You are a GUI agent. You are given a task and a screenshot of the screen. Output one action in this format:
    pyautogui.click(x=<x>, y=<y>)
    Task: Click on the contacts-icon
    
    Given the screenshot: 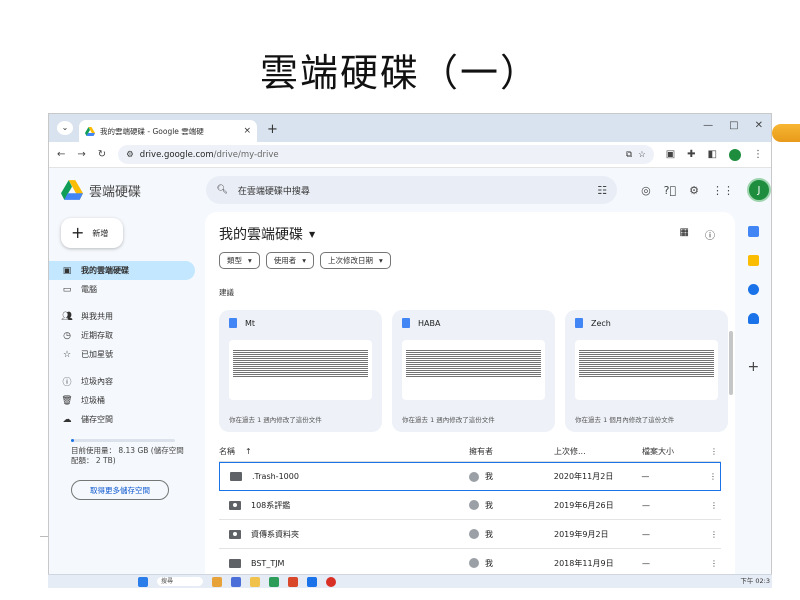 What is the action you would take?
    pyautogui.click(x=753, y=318)
    